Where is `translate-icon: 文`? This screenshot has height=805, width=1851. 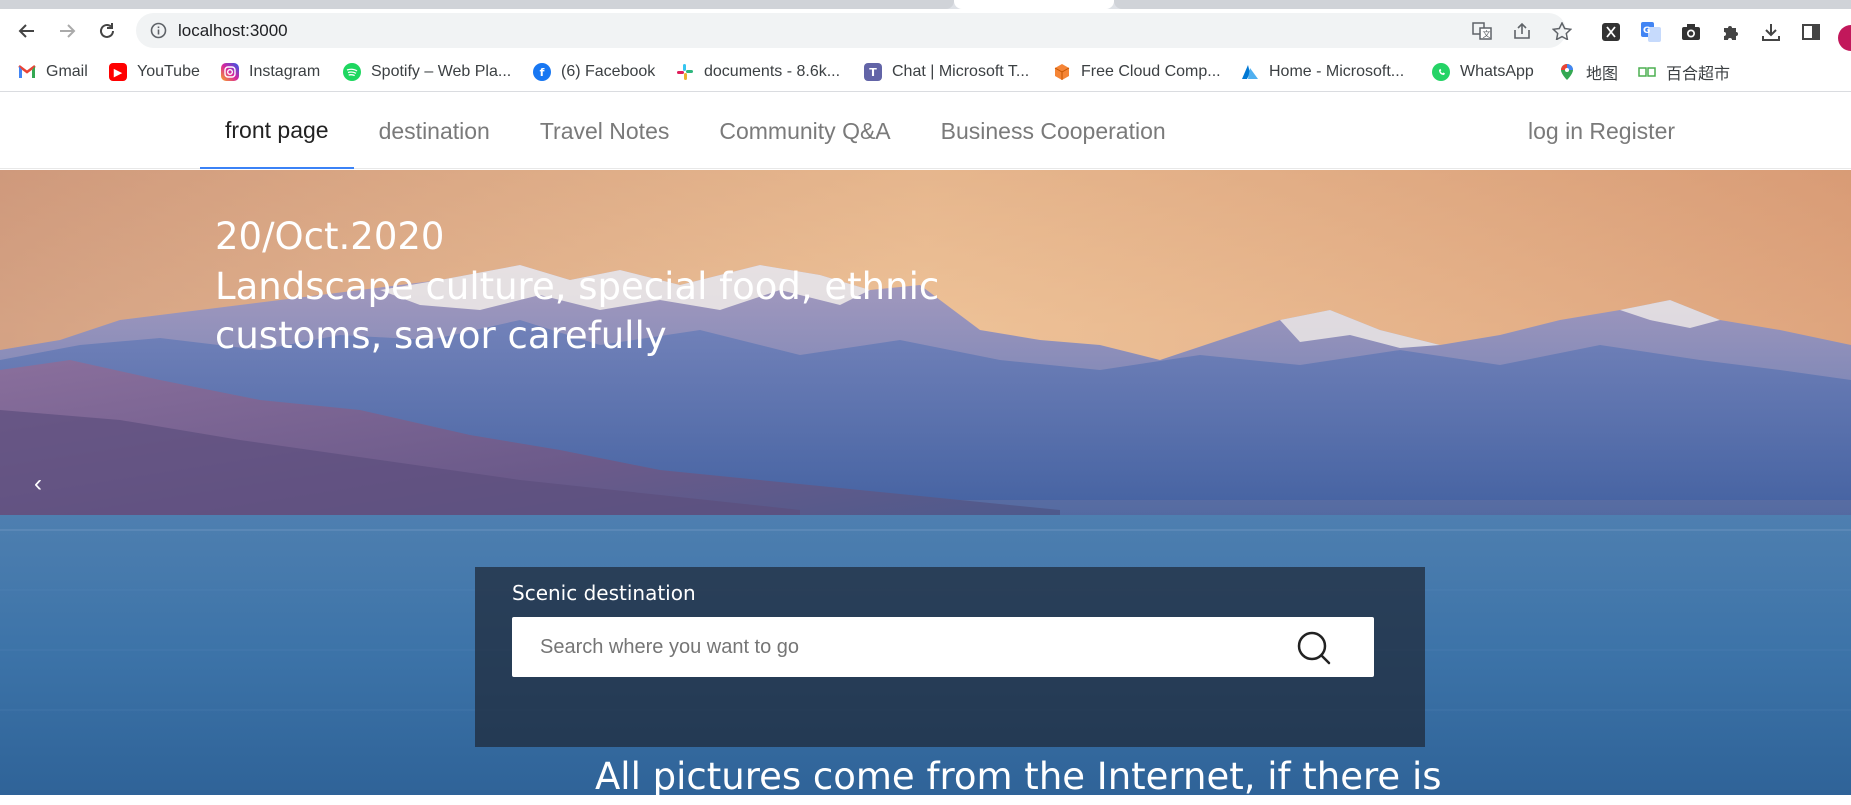 translate-icon: 文 is located at coordinates (1482, 31).